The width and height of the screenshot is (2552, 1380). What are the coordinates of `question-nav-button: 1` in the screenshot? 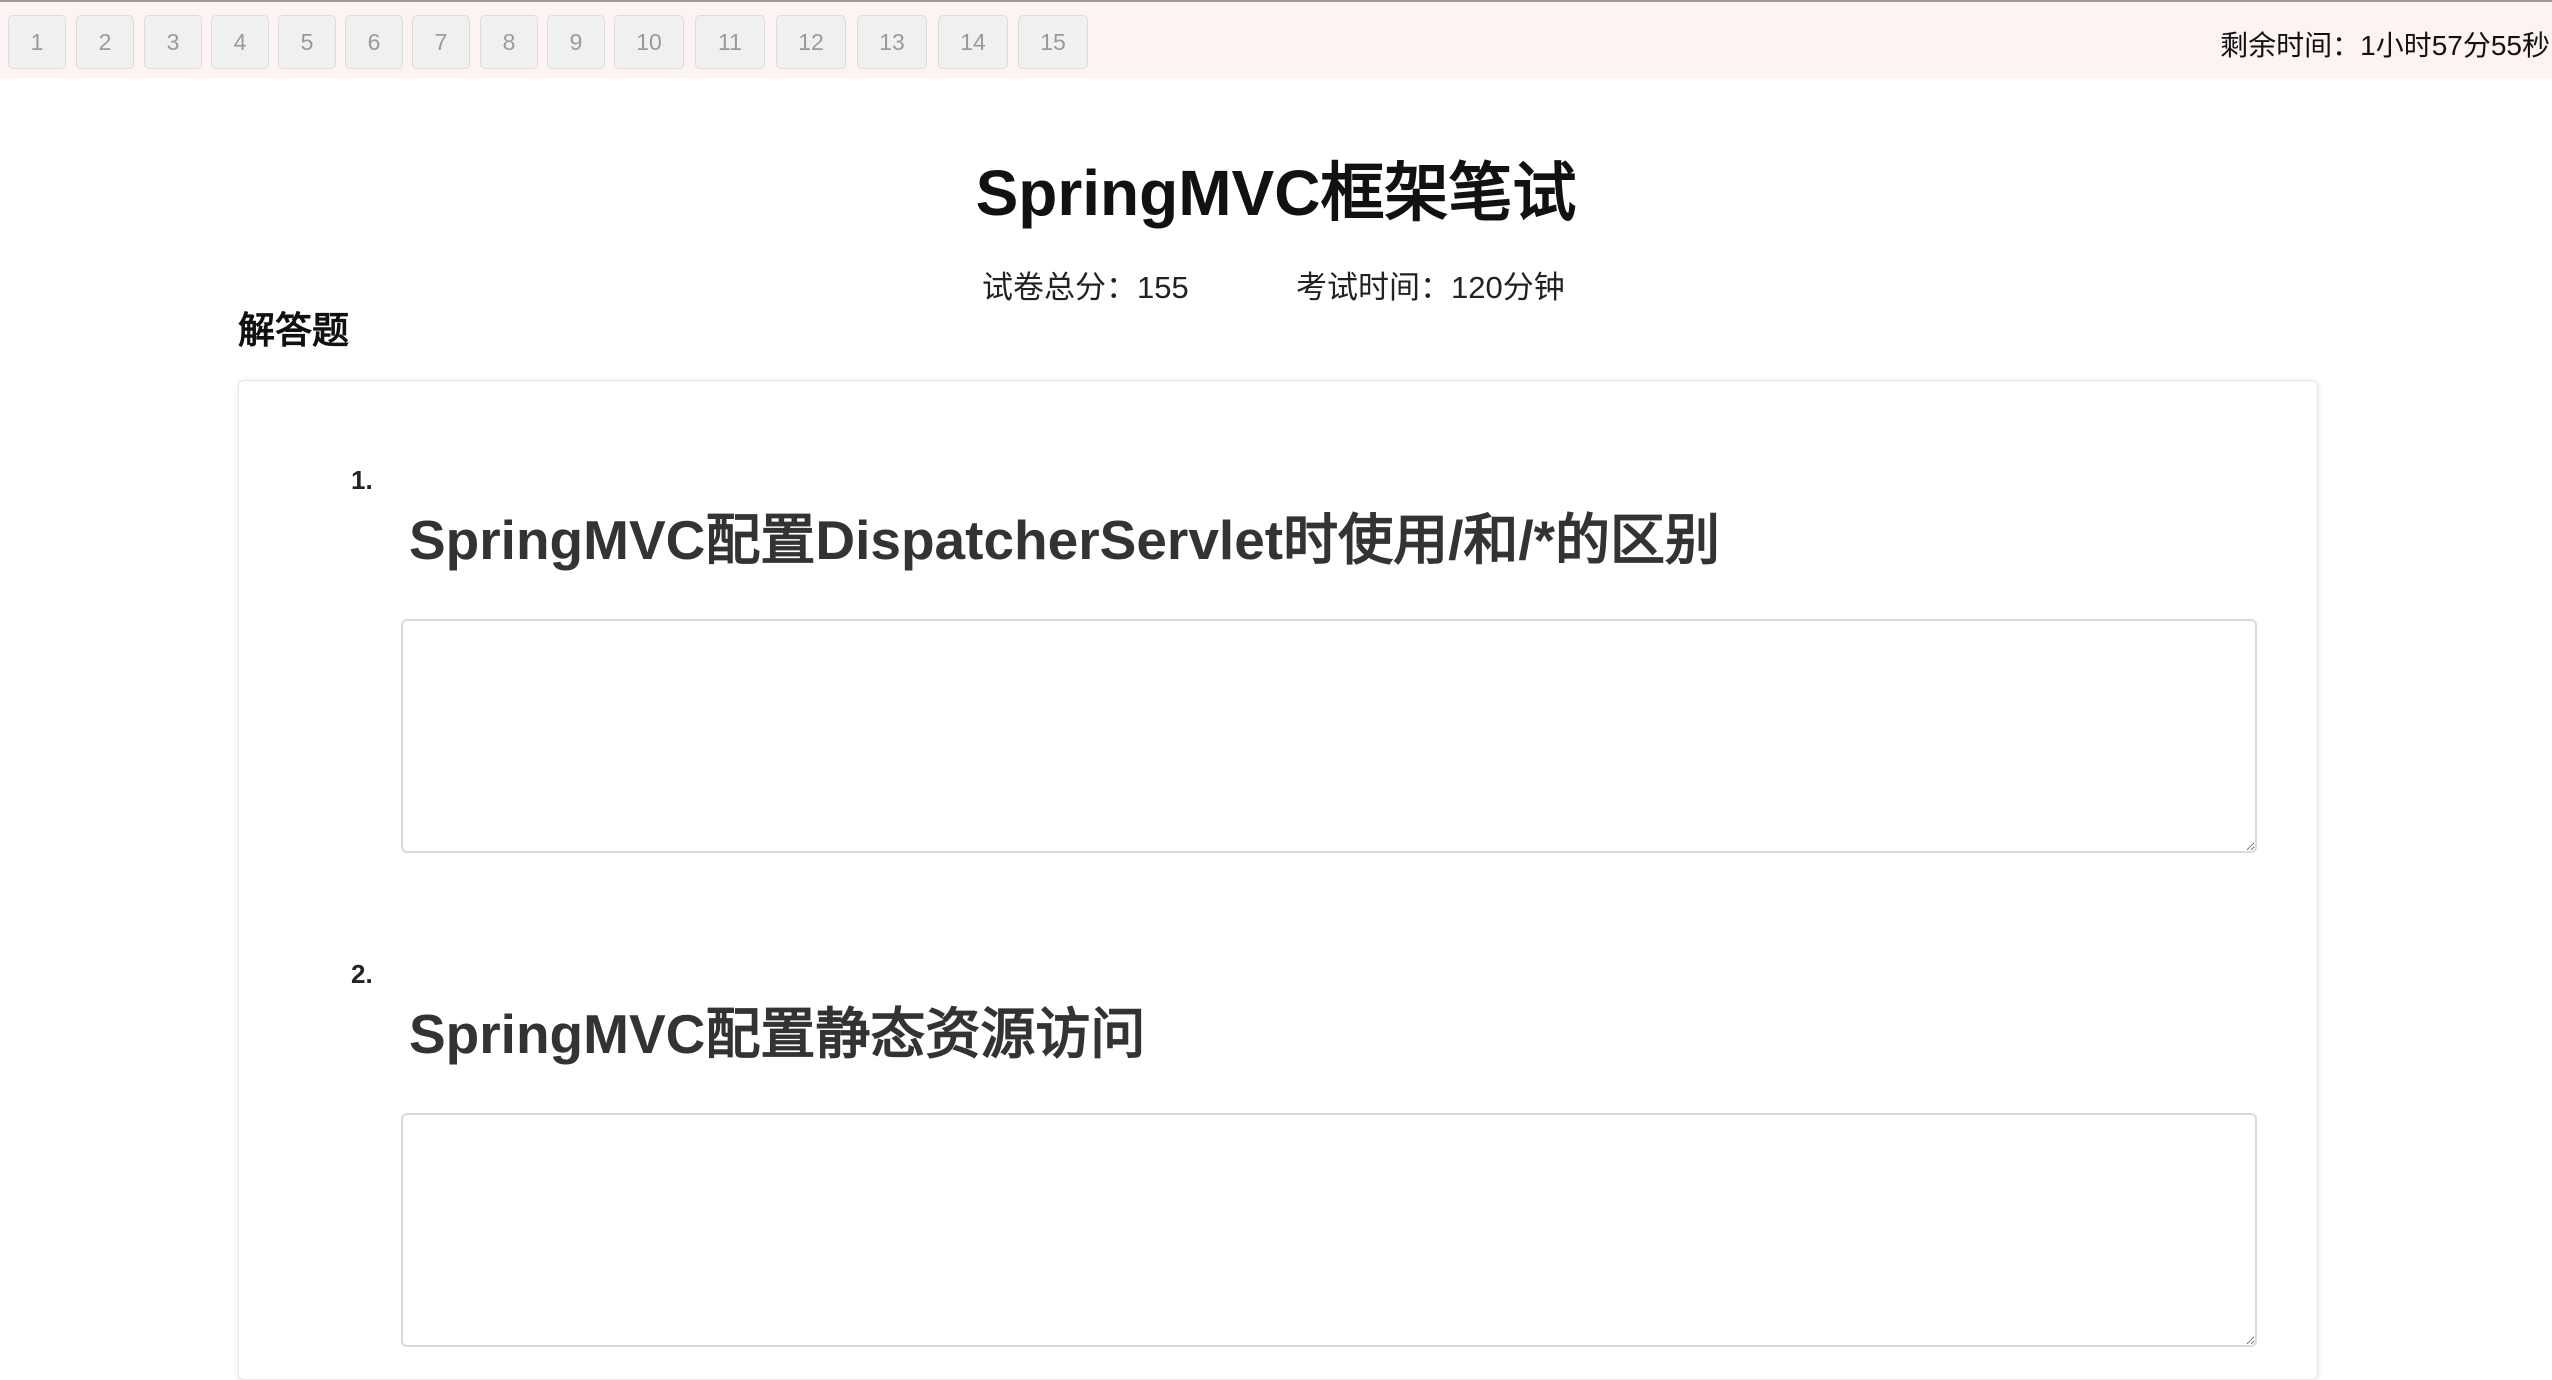 It's located at (37, 42).